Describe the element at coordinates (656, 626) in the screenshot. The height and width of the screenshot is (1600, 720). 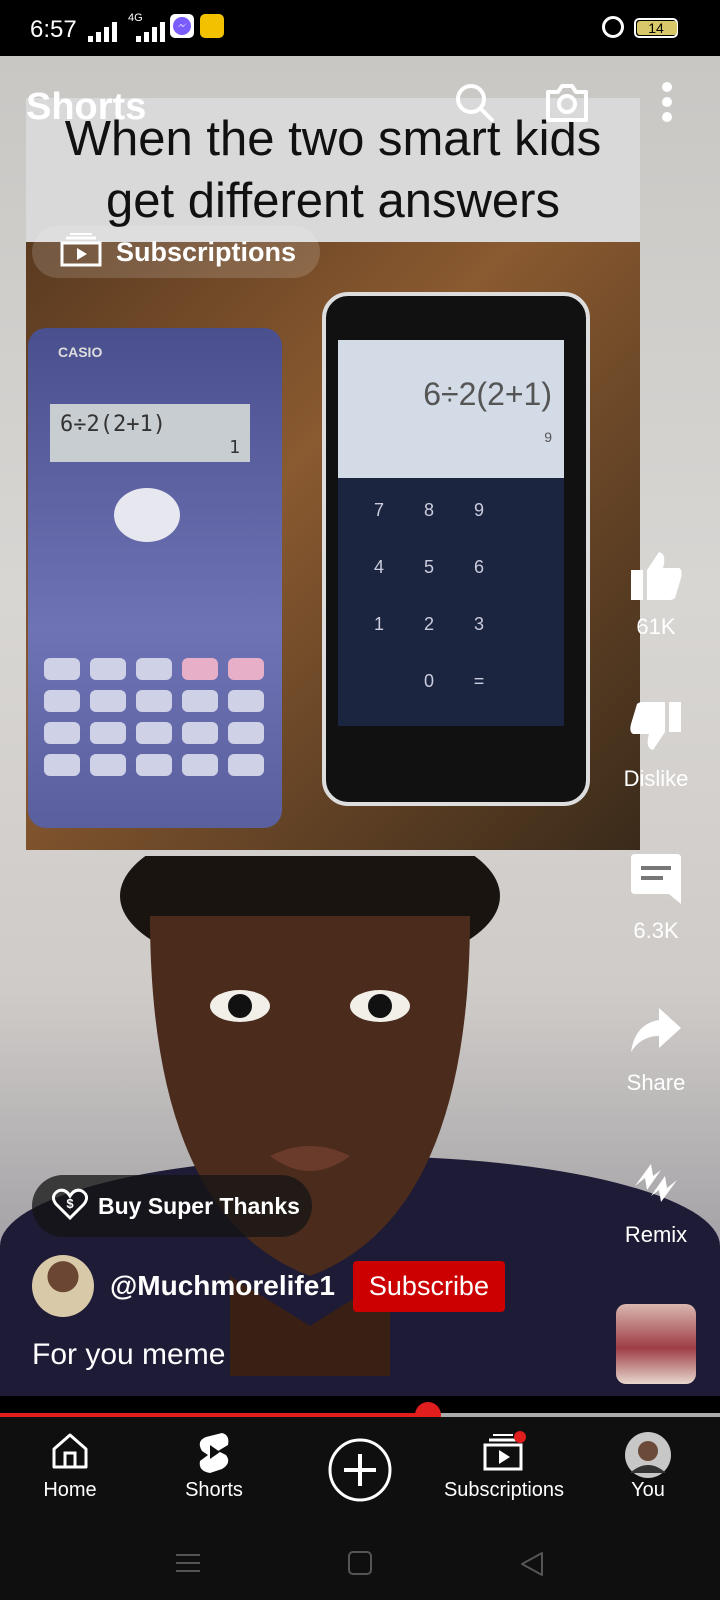
I see `like-count: 61K` at that location.